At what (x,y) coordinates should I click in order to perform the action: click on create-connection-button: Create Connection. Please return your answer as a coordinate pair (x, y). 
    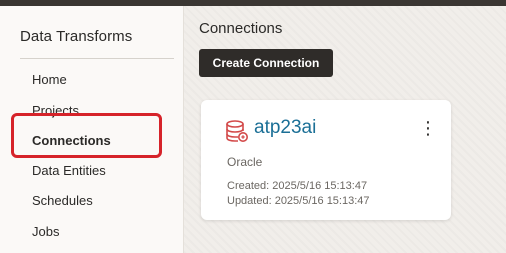
    Looking at the image, I should click on (266, 63).